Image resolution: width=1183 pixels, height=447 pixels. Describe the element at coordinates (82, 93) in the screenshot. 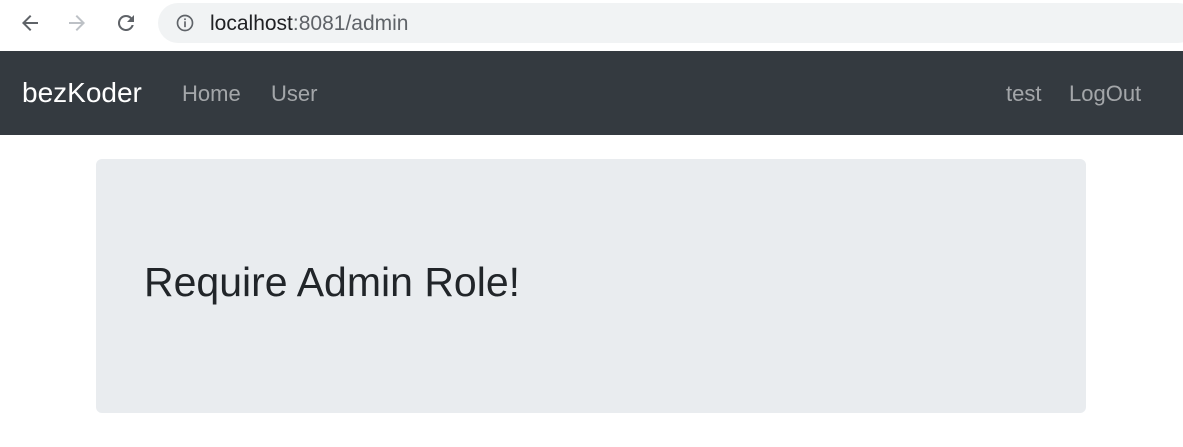

I see `brand-link: bezKoder` at that location.